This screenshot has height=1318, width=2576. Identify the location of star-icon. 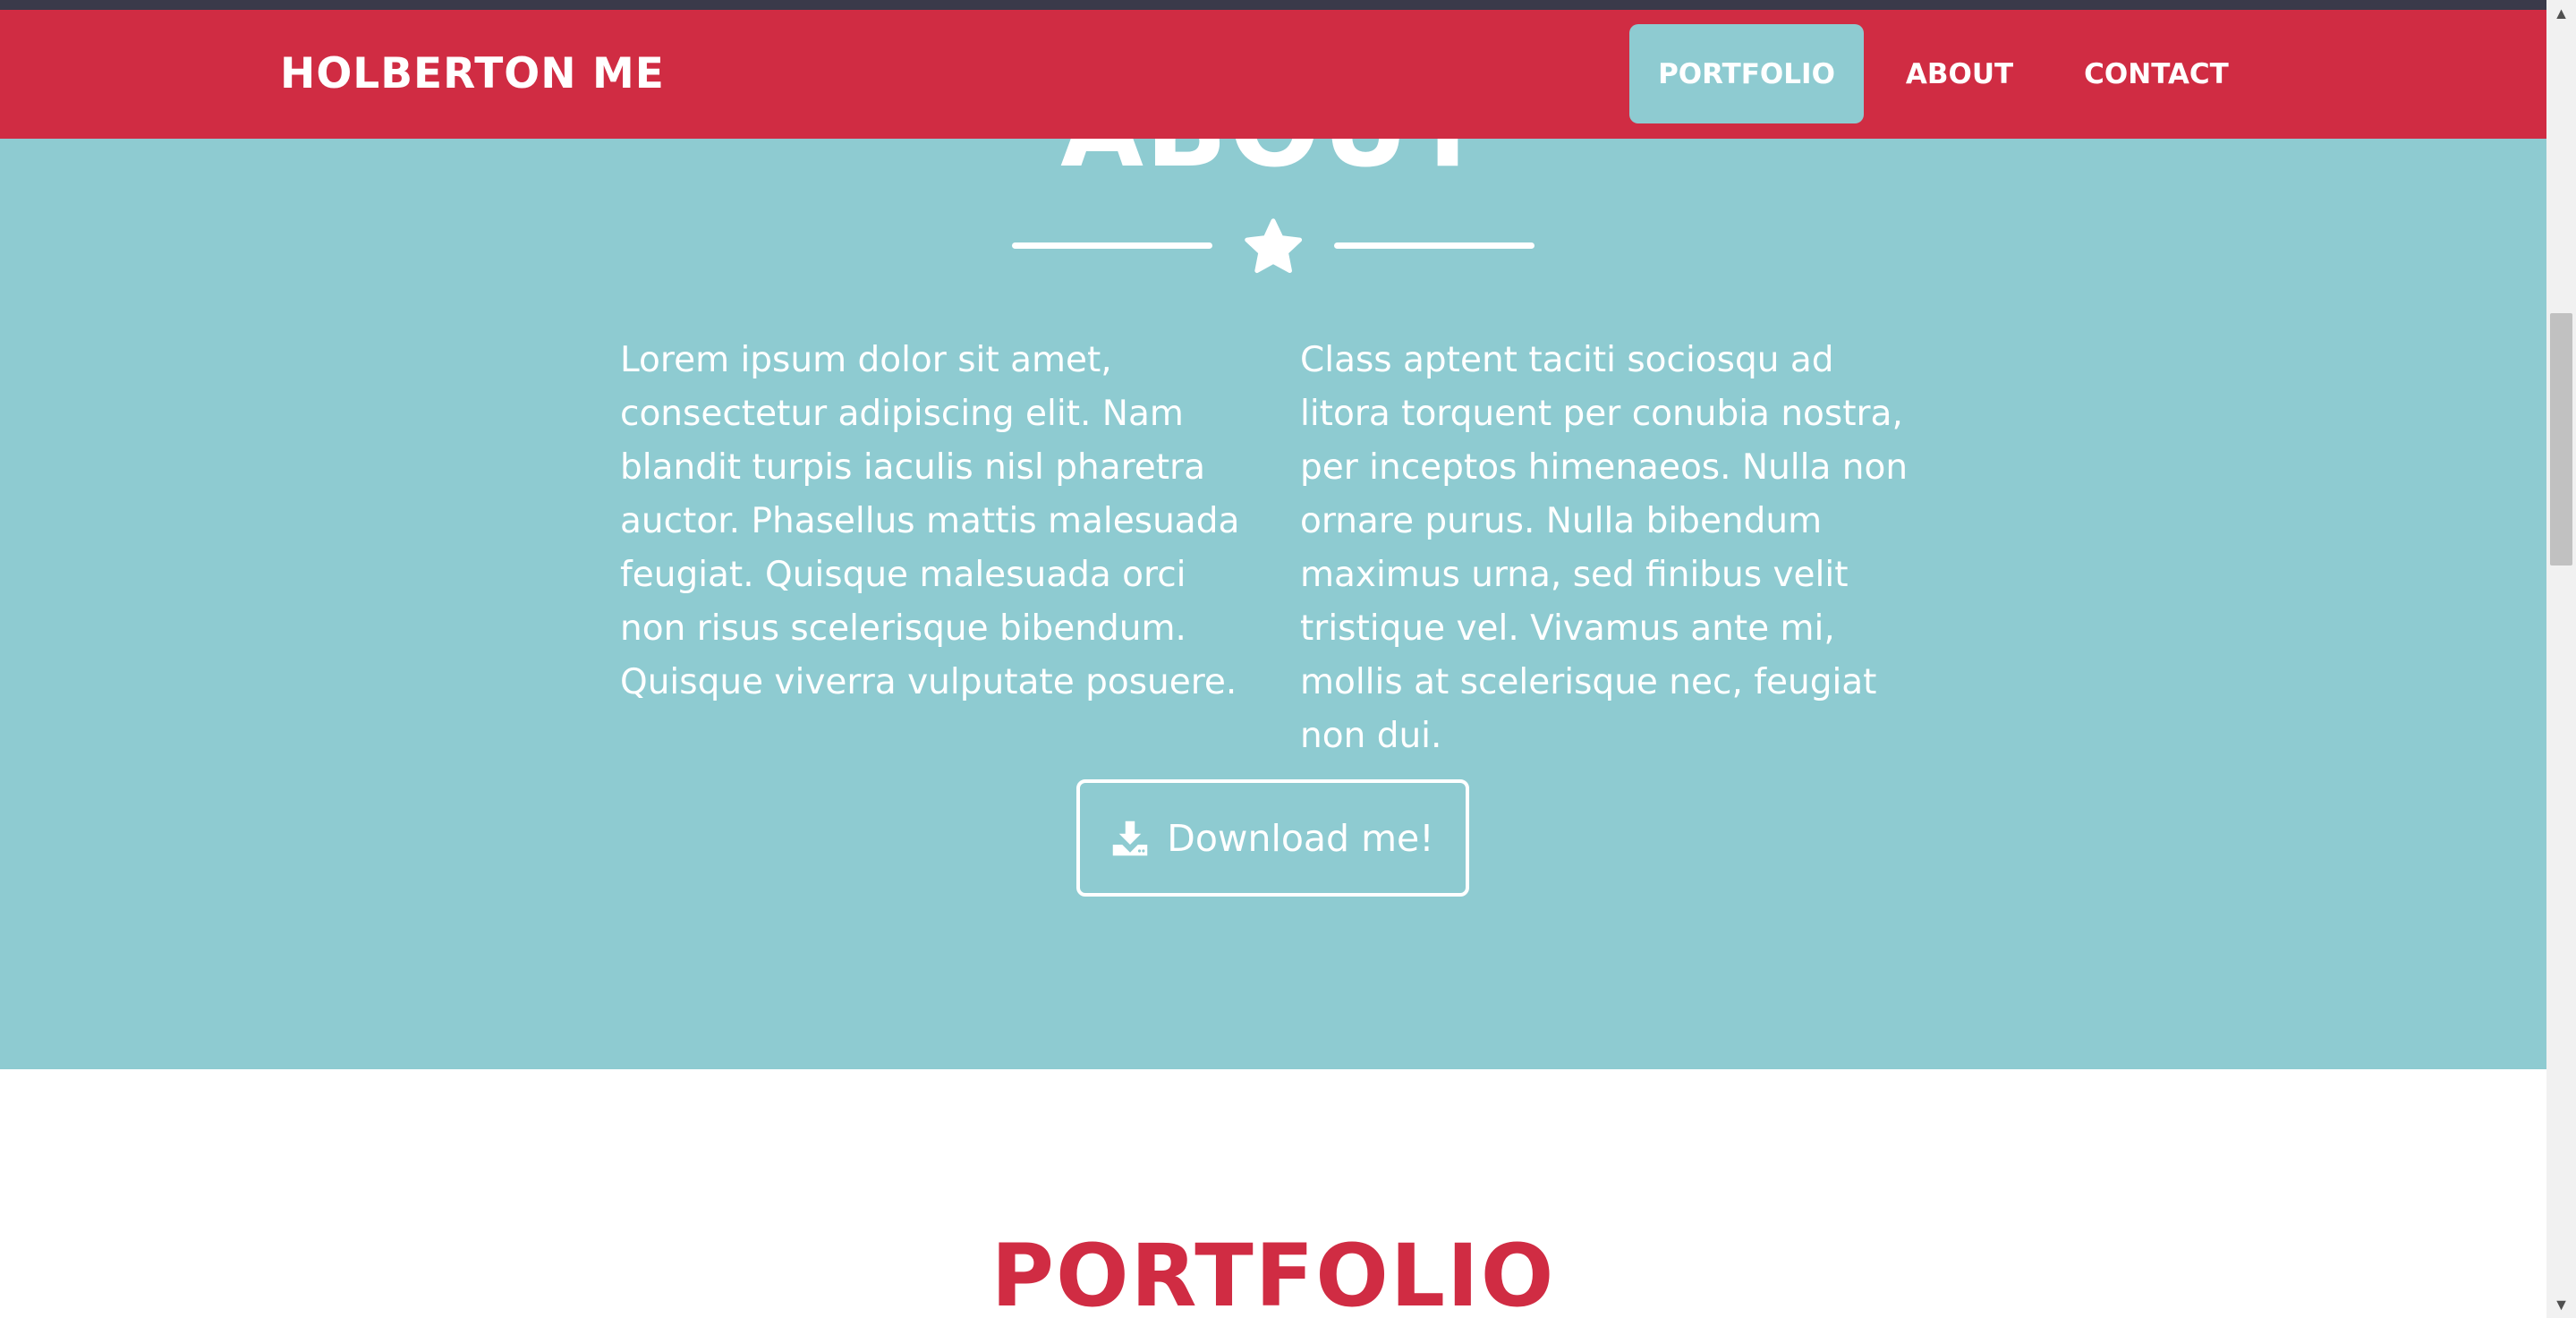
(1274, 246).